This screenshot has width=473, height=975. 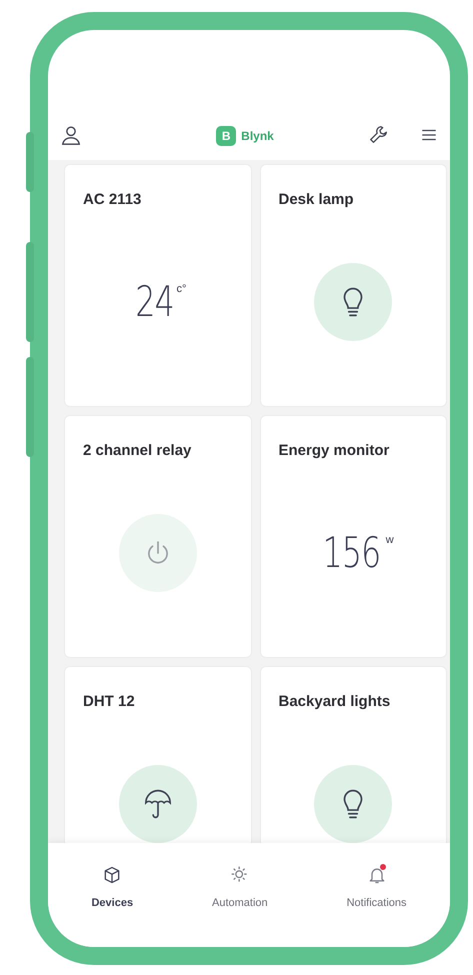 I want to click on nav-tab: Automation, so click(x=240, y=888).